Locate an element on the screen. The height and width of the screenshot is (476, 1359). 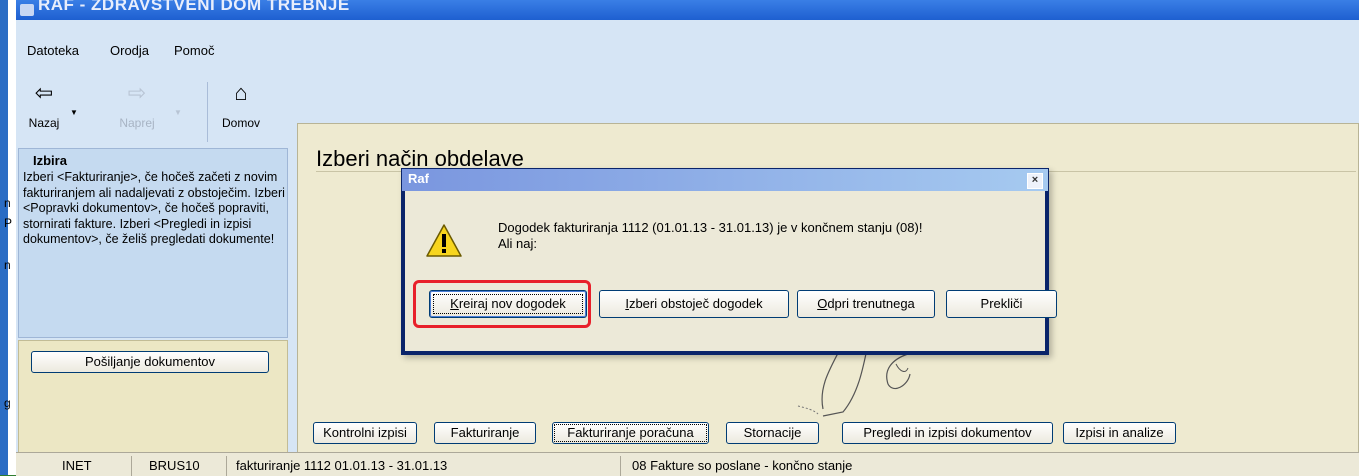
forward-button: ⇨ Naprej is located at coordinates (137, 105).